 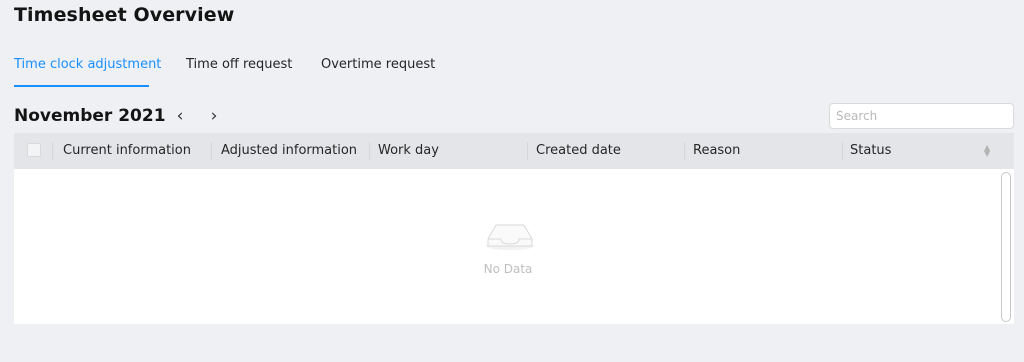 I want to click on sort-icon: ▲ ▼, so click(x=987, y=151).